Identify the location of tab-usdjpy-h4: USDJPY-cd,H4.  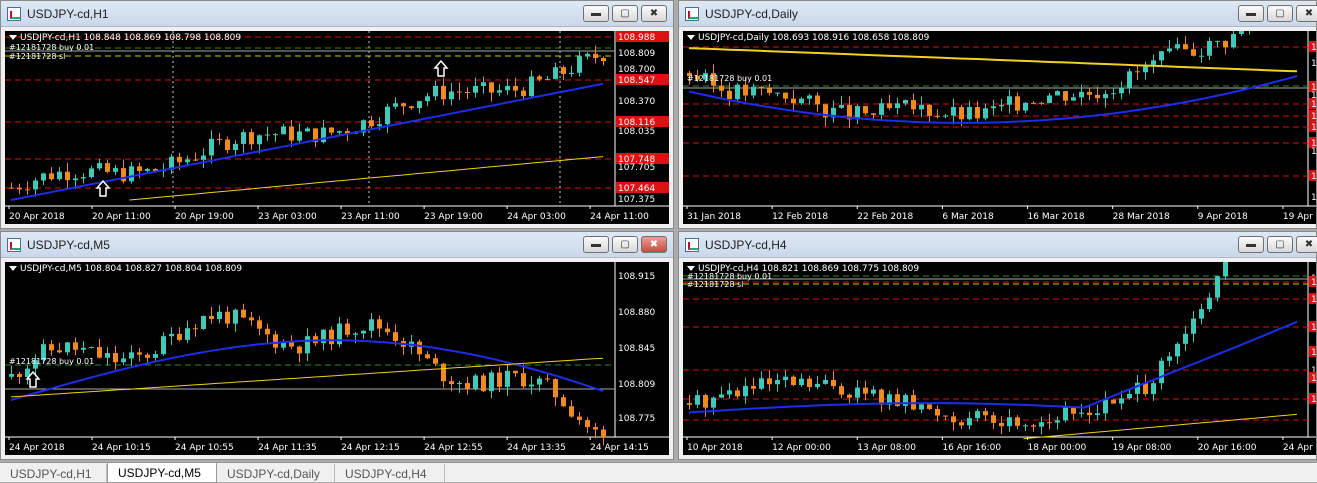
(390, 473).